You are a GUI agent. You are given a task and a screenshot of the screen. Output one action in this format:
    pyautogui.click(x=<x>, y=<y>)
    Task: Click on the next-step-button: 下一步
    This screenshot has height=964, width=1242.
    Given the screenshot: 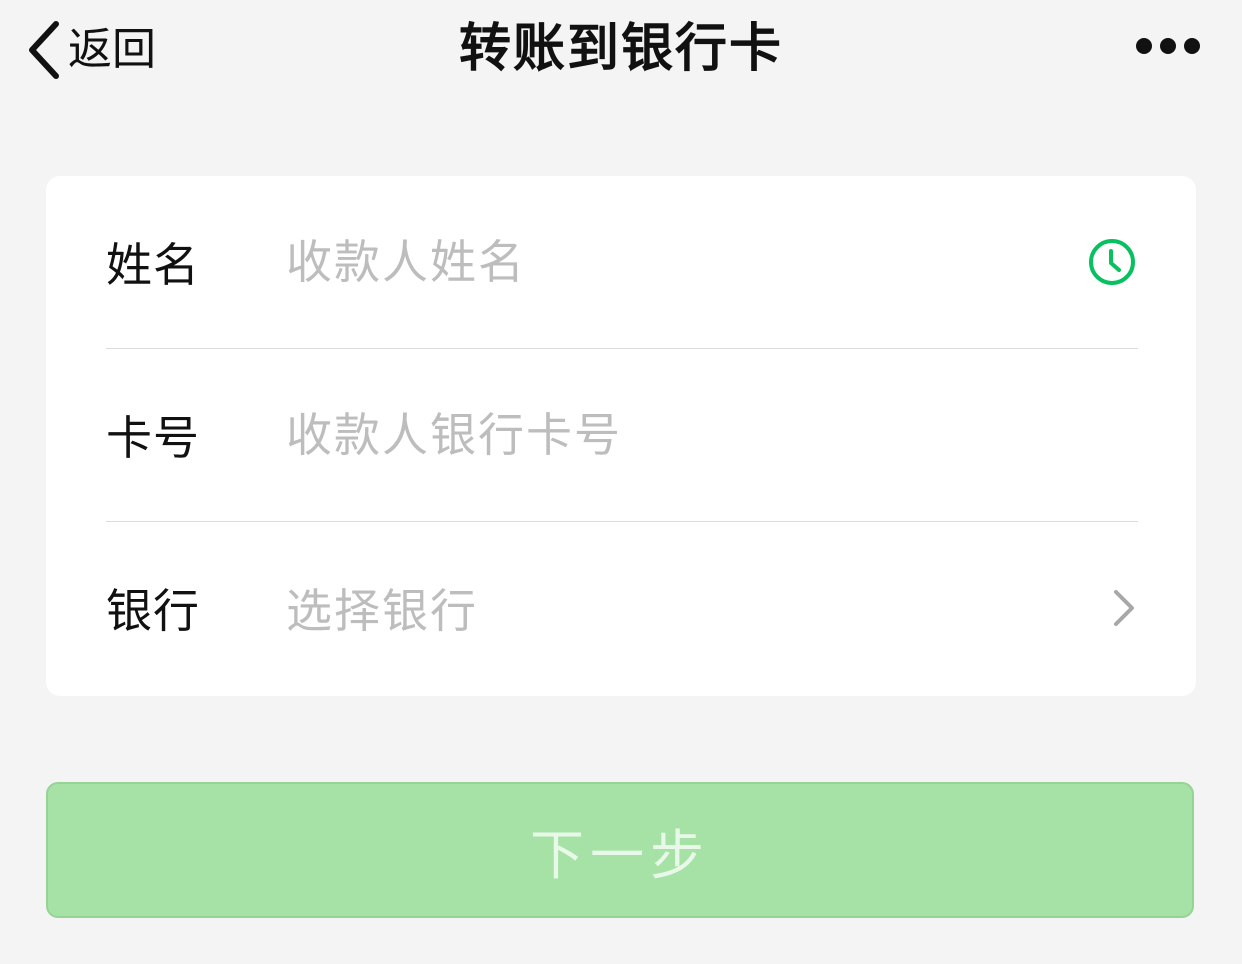 What is the action you would take?
    pyautogui.click(x=620, y=850)
    